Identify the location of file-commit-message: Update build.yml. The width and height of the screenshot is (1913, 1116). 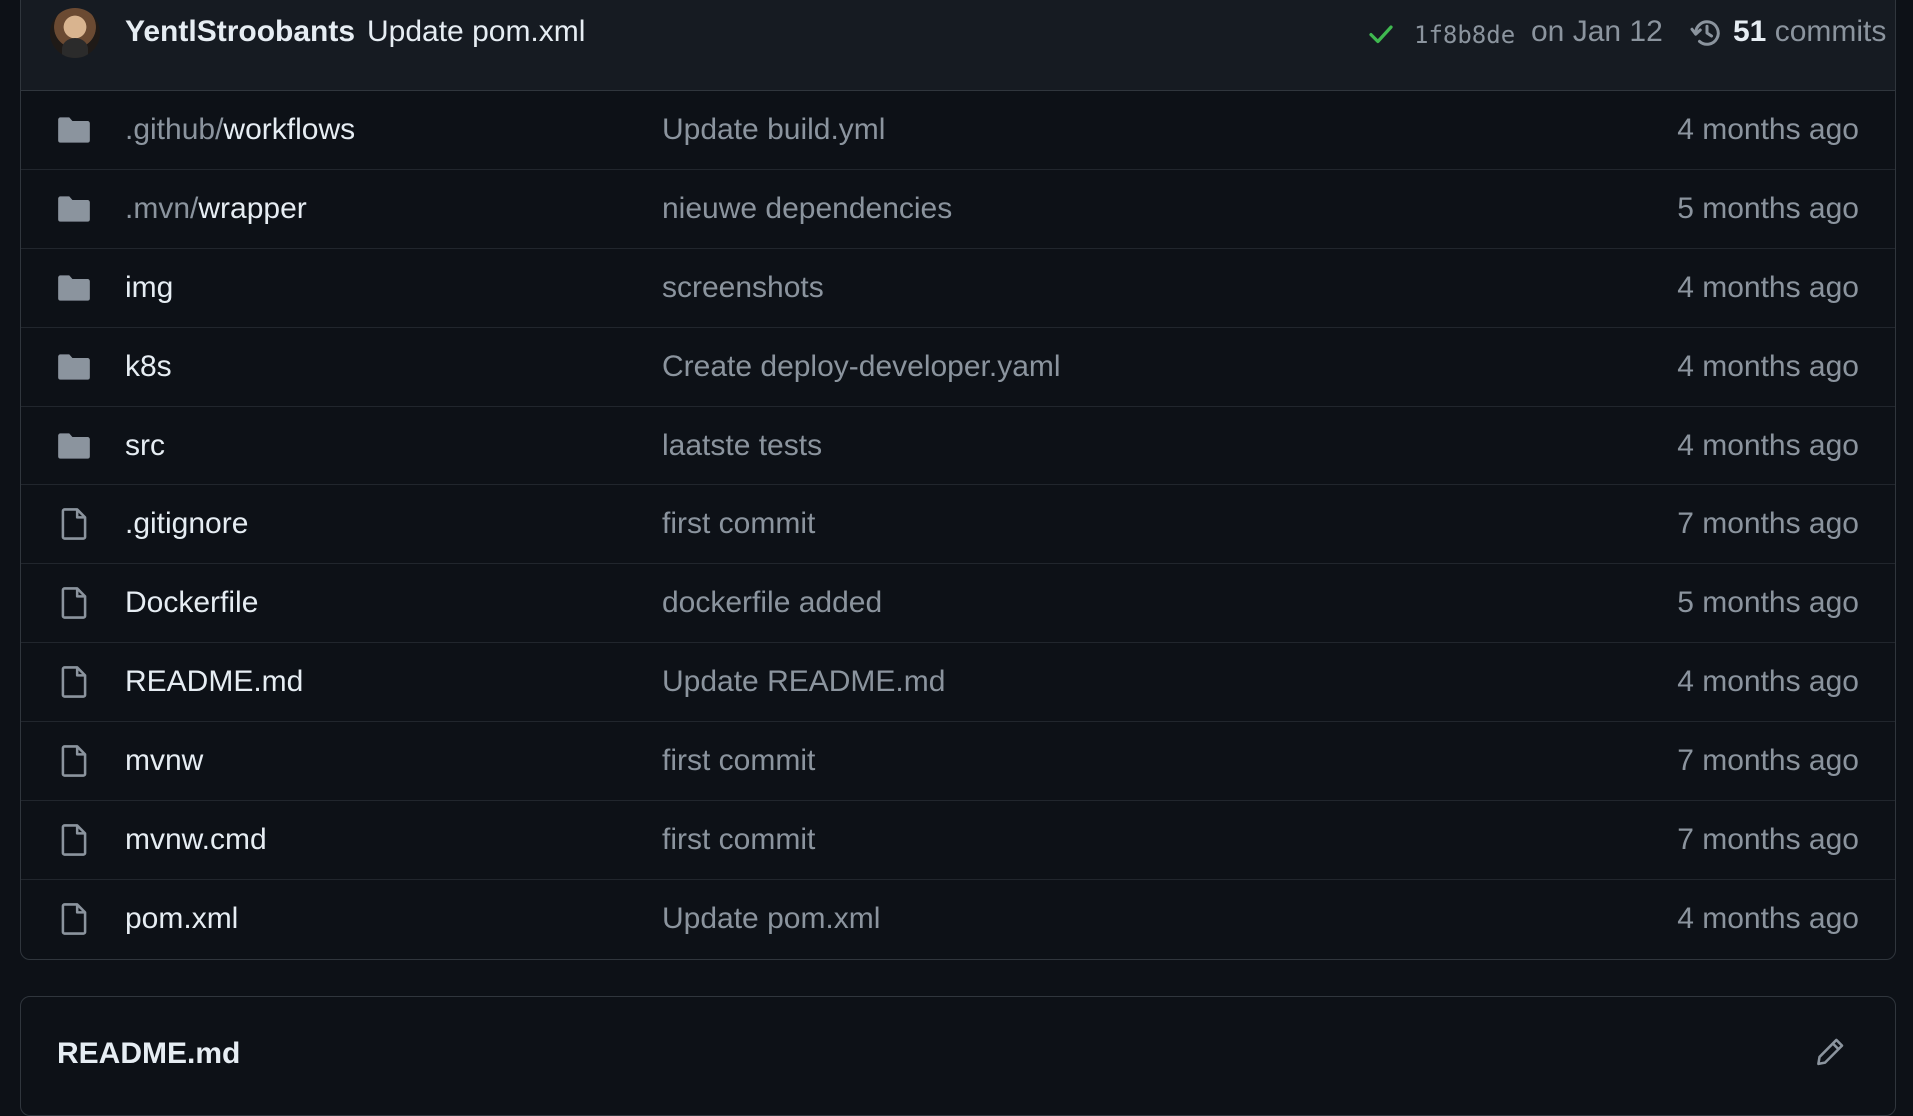
(773, 130).